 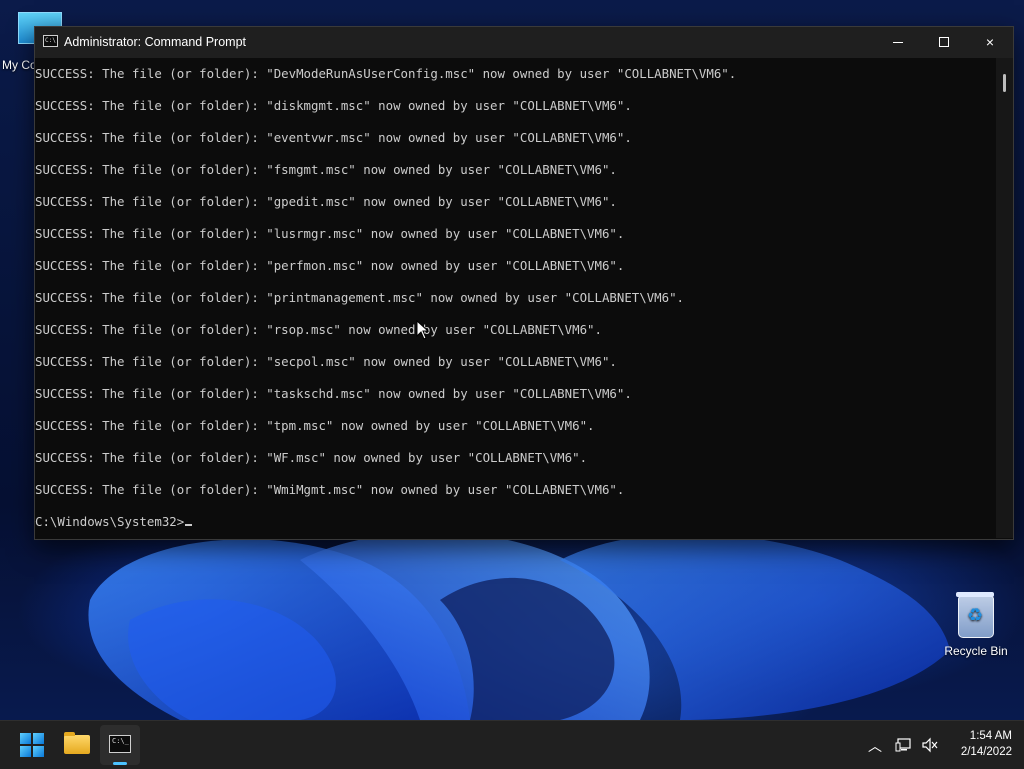 I want to click on desktop-icon-label: Recycle Bin, so click(x=976, y=651).